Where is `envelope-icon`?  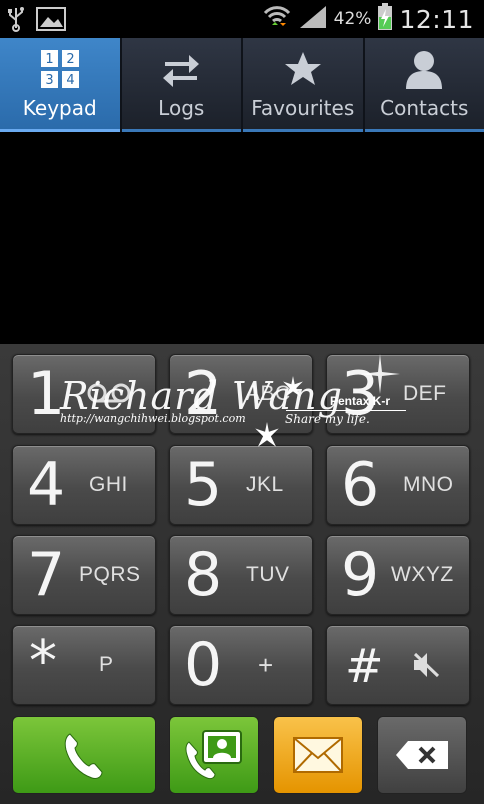 envelope-icon is located at coordinates (318, 755).